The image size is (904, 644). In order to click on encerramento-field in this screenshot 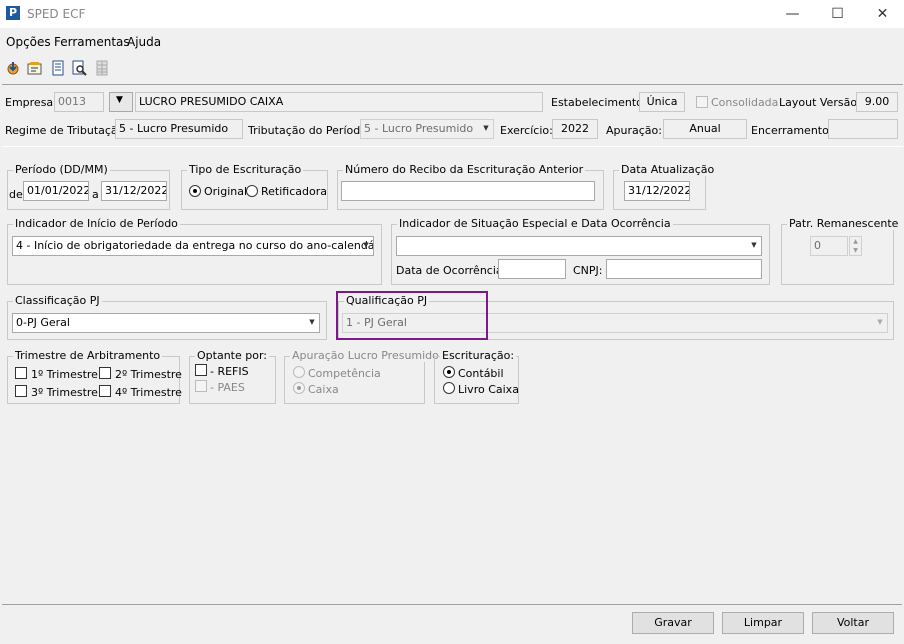, I will do `click(863, 129)`.